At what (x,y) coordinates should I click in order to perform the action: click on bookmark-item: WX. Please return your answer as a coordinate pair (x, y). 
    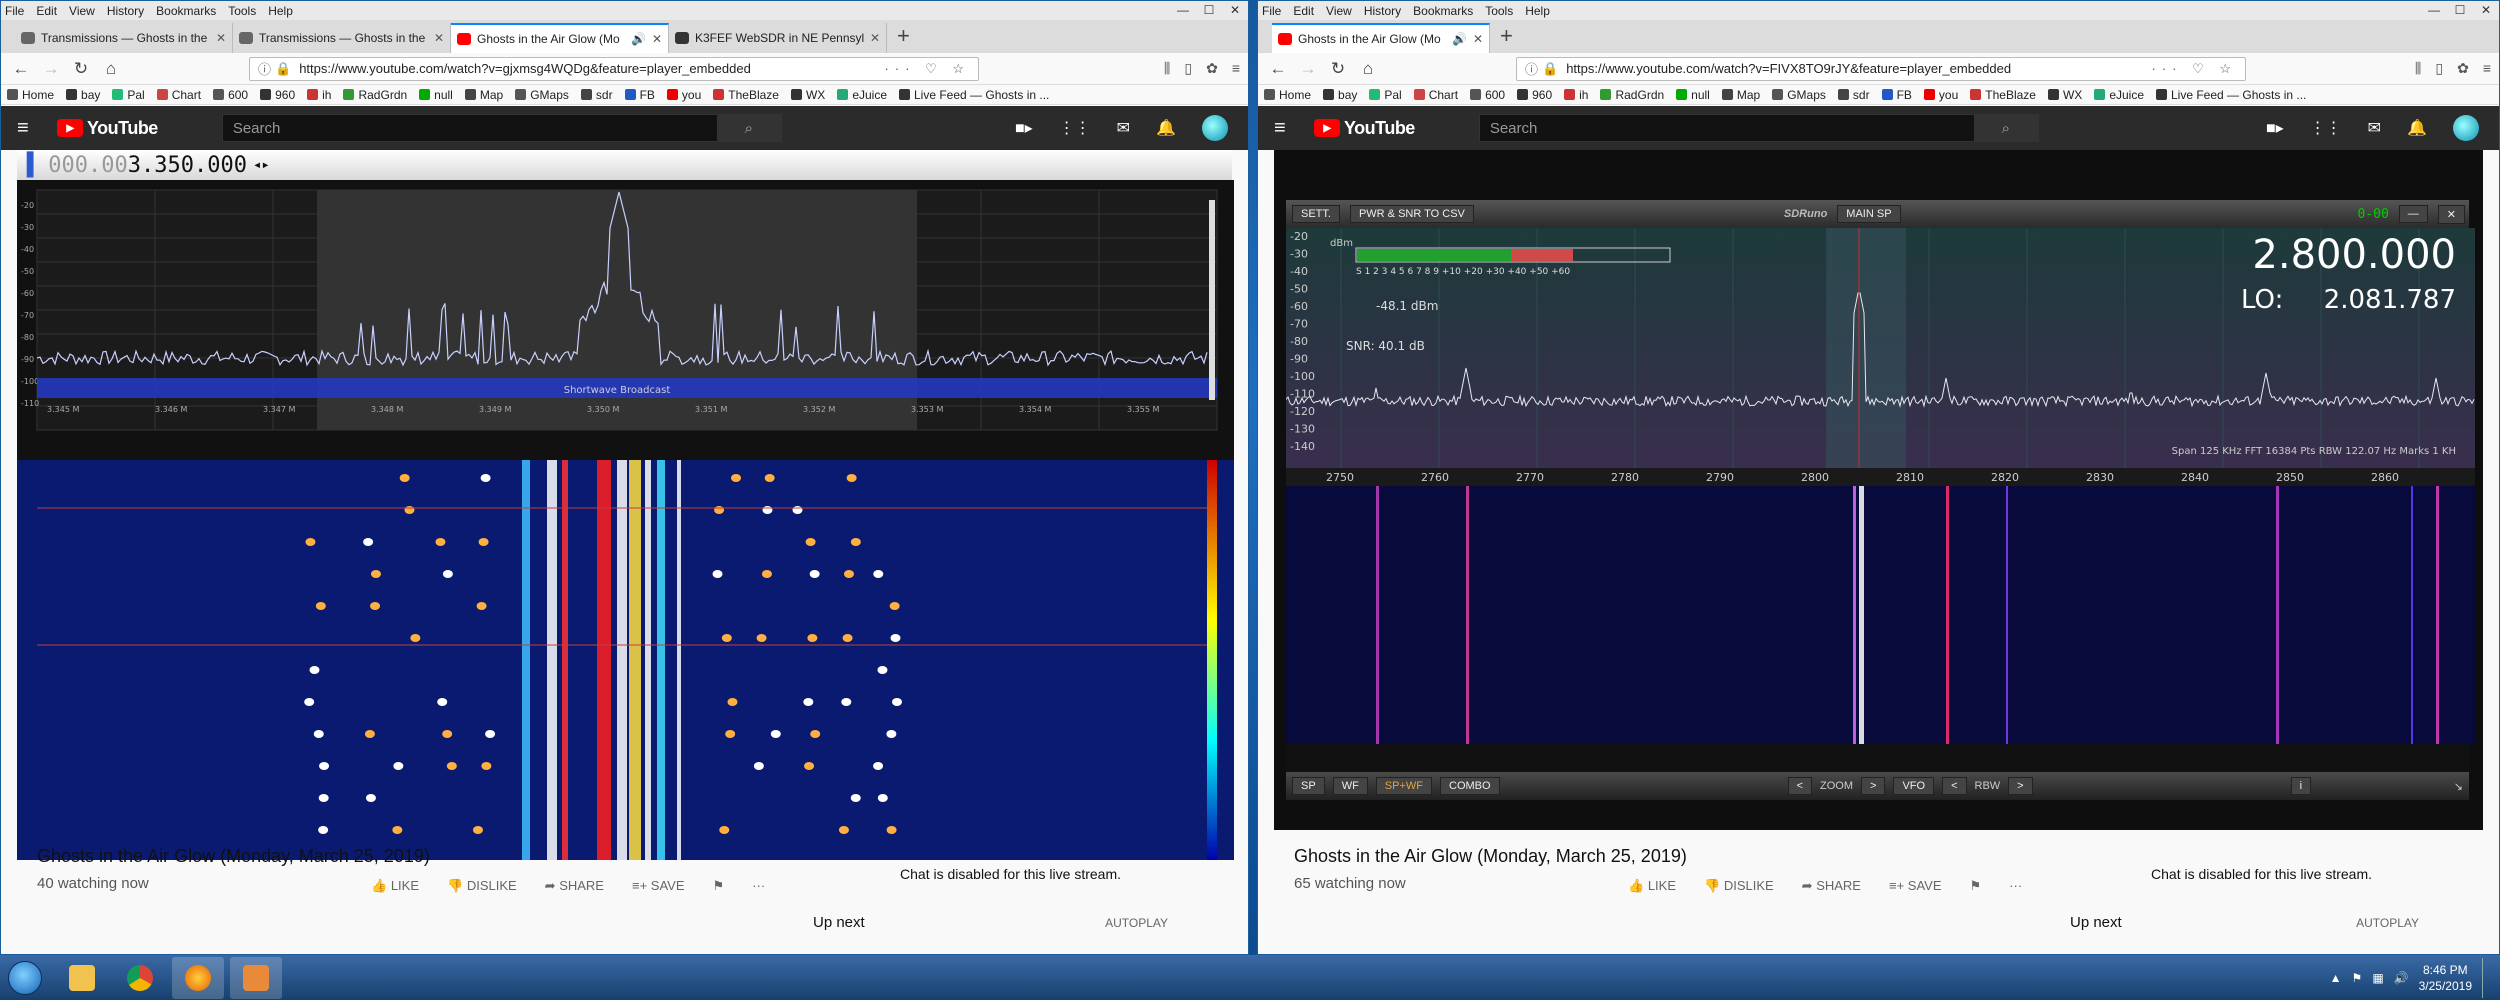
    Looking at the image, I should click on (807, 95).